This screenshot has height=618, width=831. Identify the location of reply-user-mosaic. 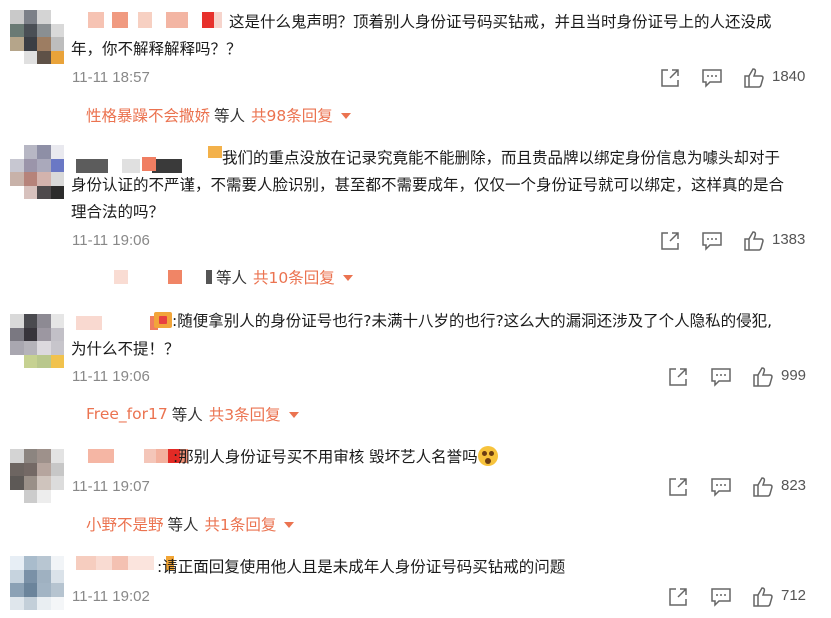
(163, 277).